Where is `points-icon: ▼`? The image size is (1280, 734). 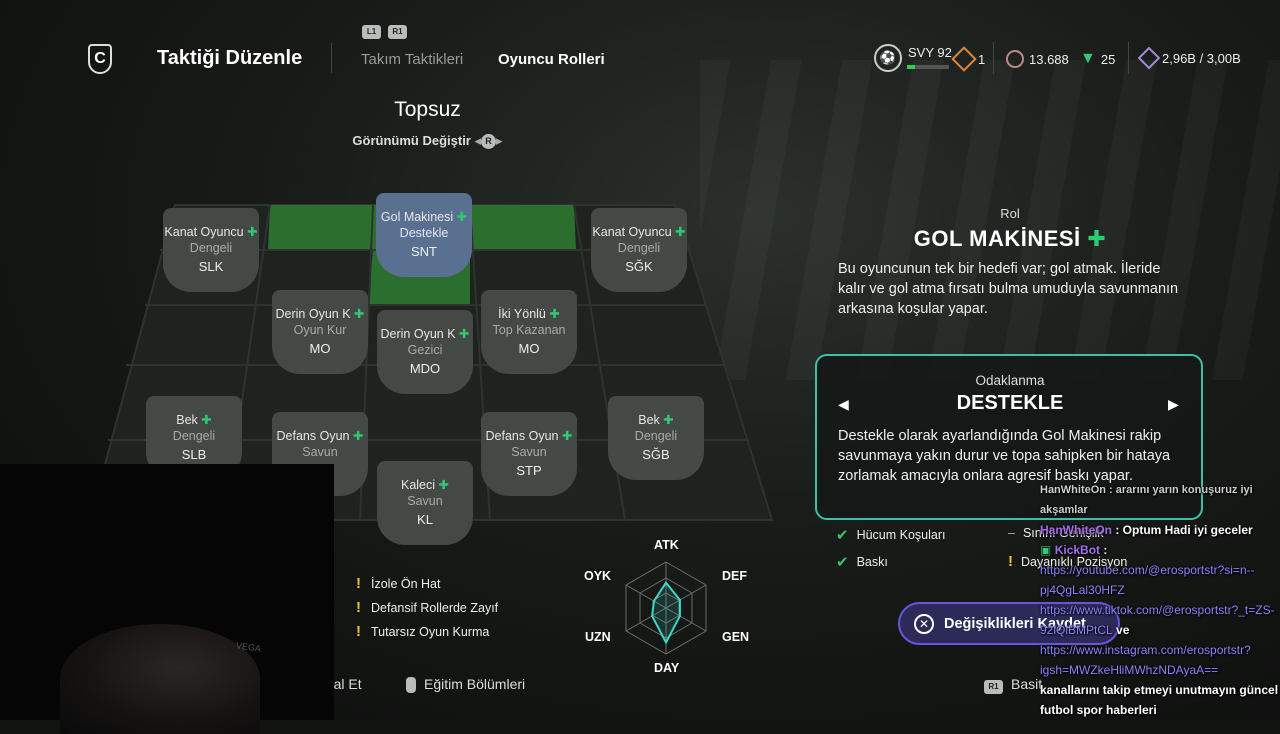 points-icon: ▼ is located at coordinates (1088, 58).